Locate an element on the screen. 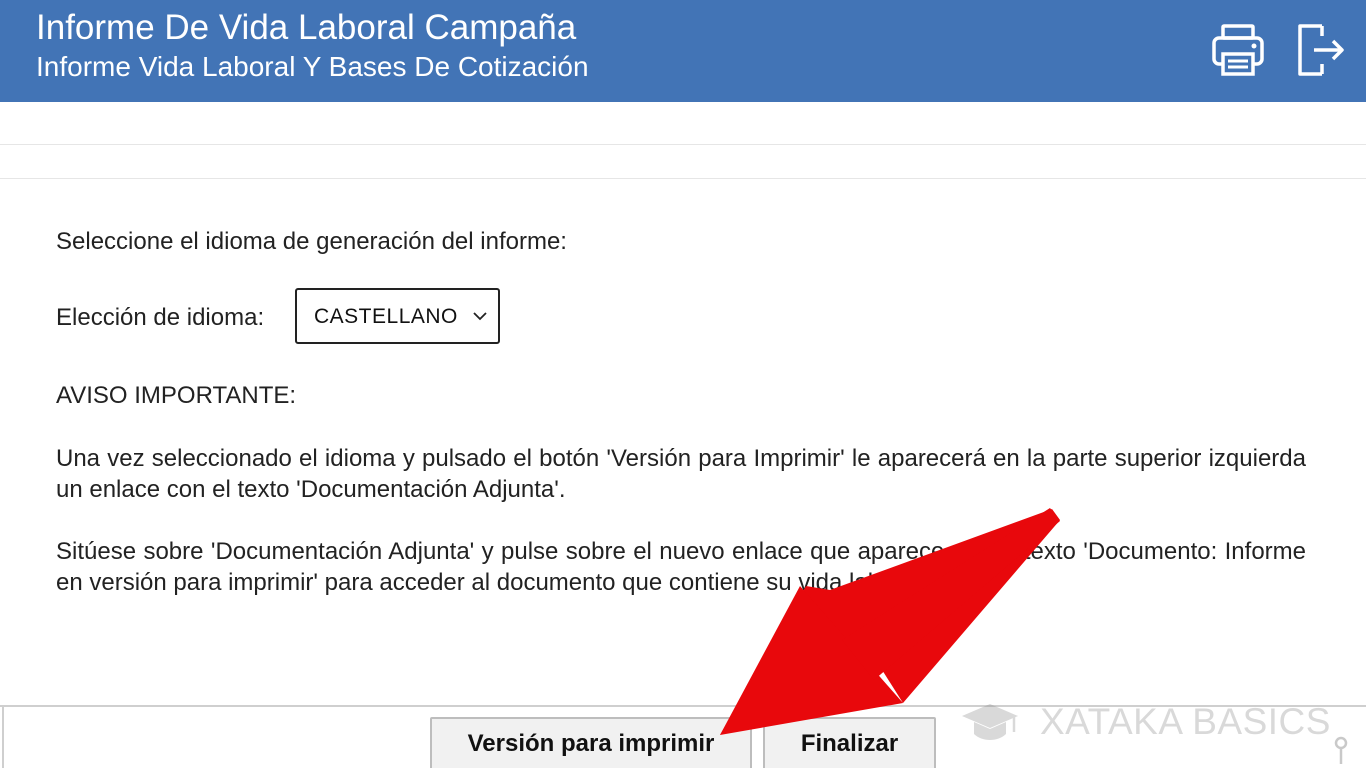  chevron-down-icon is located at coordinates (480, 316).